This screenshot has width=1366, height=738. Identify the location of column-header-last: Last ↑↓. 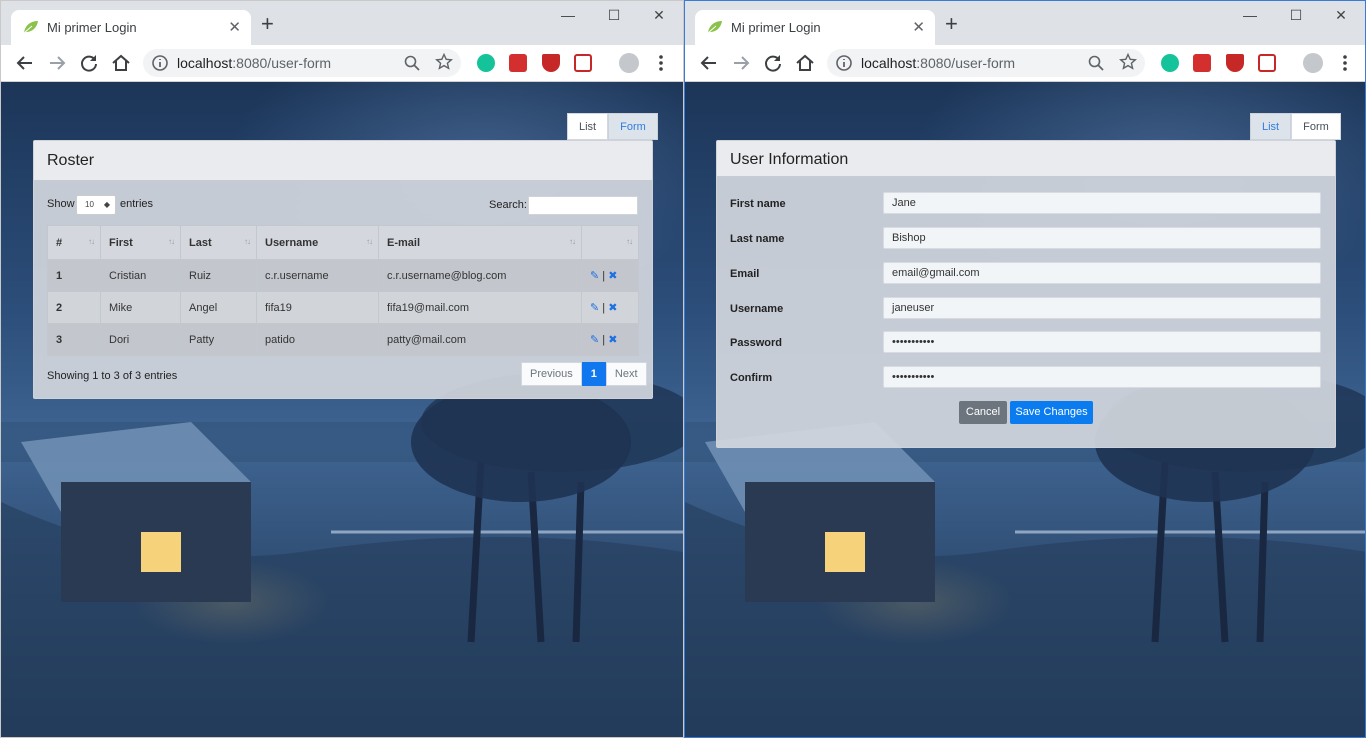
(218, 242).